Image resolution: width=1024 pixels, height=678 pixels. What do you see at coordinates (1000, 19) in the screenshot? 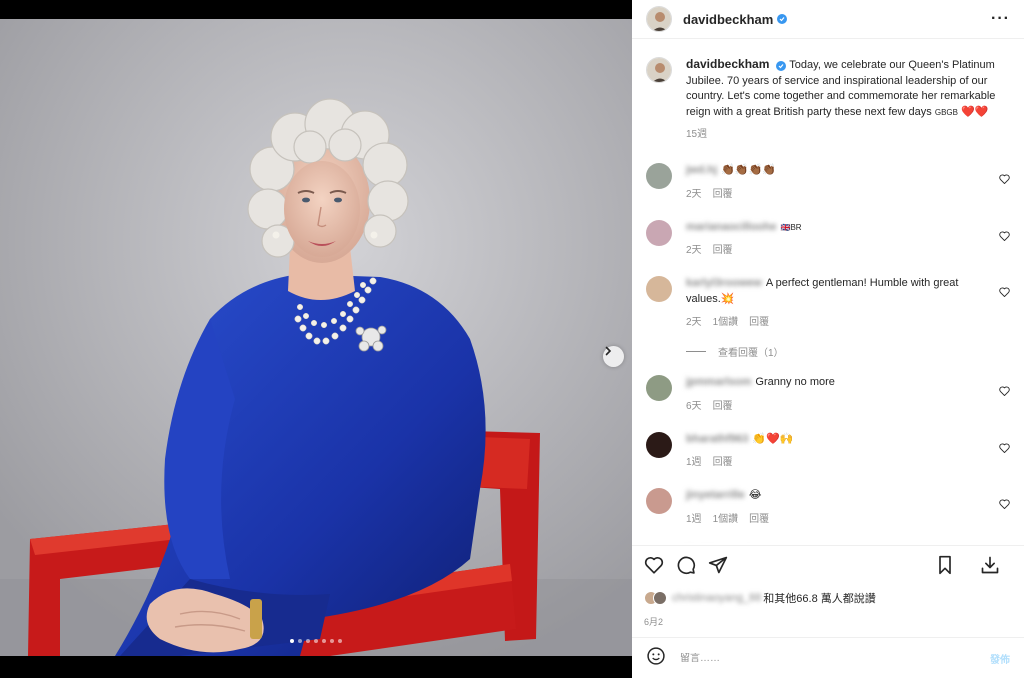
I see `more-options-icon: ···` at bounding box center [1000, 19].